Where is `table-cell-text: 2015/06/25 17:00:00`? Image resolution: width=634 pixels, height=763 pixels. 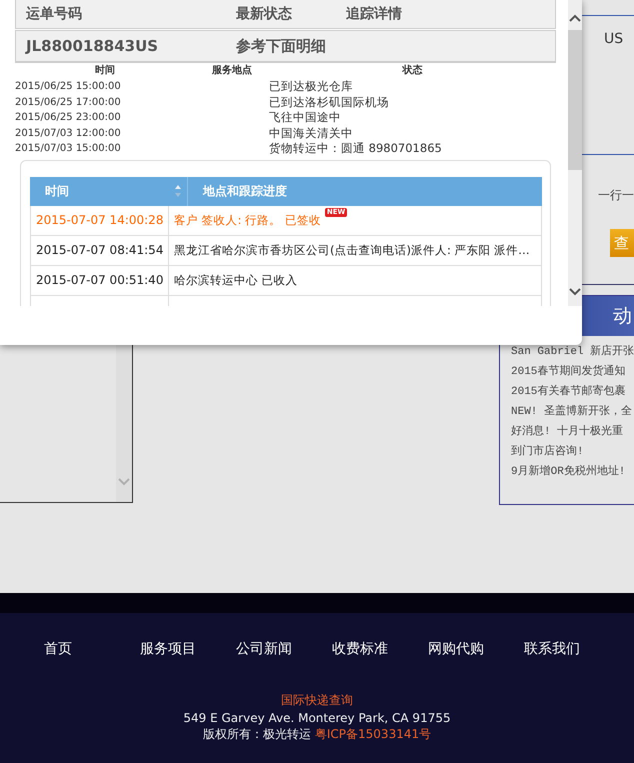 table-cell-text: 2015/06/25 17:00:00 is located at coordinates (68, 103).